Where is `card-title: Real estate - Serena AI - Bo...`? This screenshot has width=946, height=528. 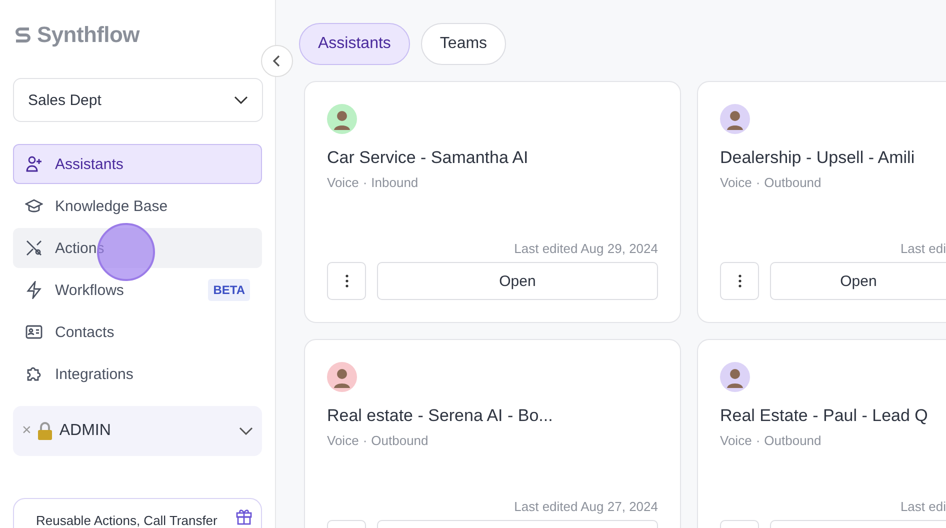 card-title: Real estate - Serena AI - Bo... is located at coordinates (440, 416).